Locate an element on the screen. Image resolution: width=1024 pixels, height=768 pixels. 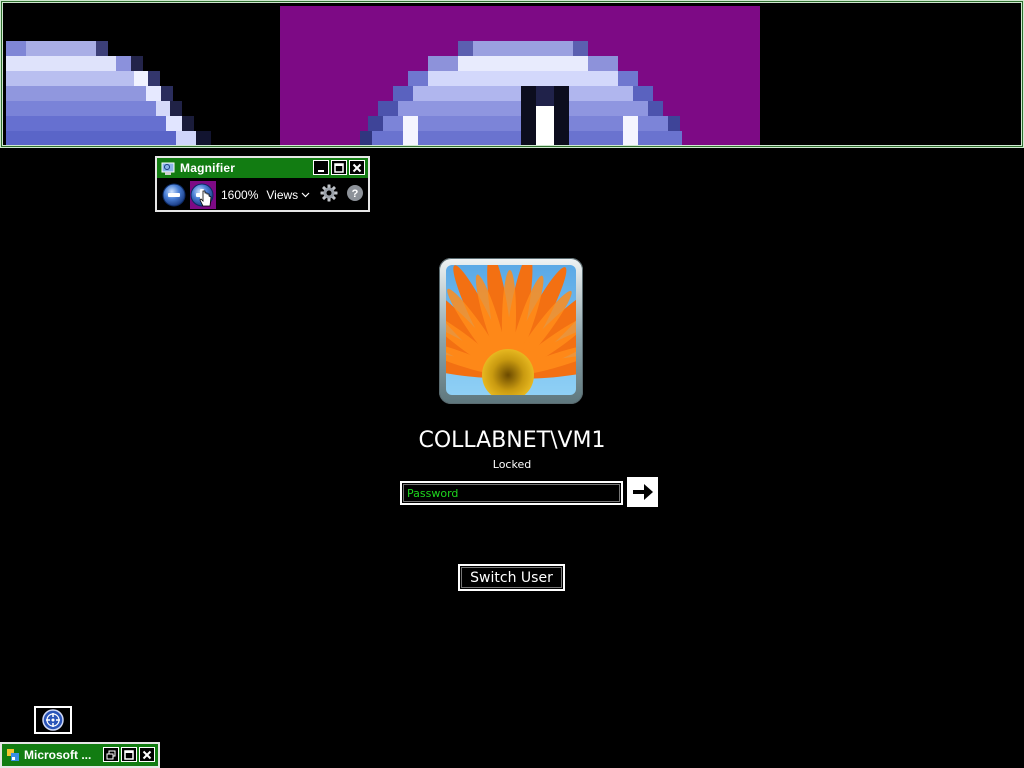
magnified-pixels is located at coordinates (344, 93).